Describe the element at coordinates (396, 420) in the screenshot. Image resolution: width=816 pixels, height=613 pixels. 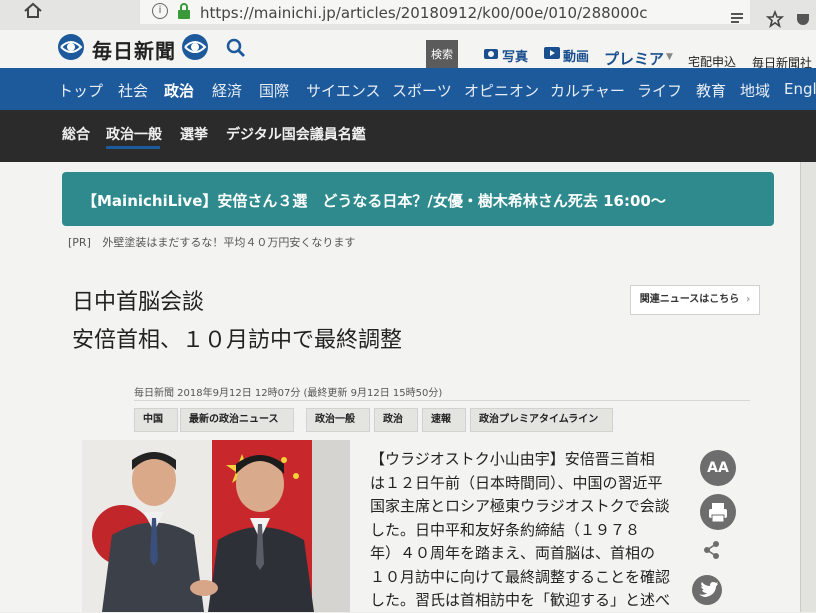
I see `tag-politics: 政治` at that location.